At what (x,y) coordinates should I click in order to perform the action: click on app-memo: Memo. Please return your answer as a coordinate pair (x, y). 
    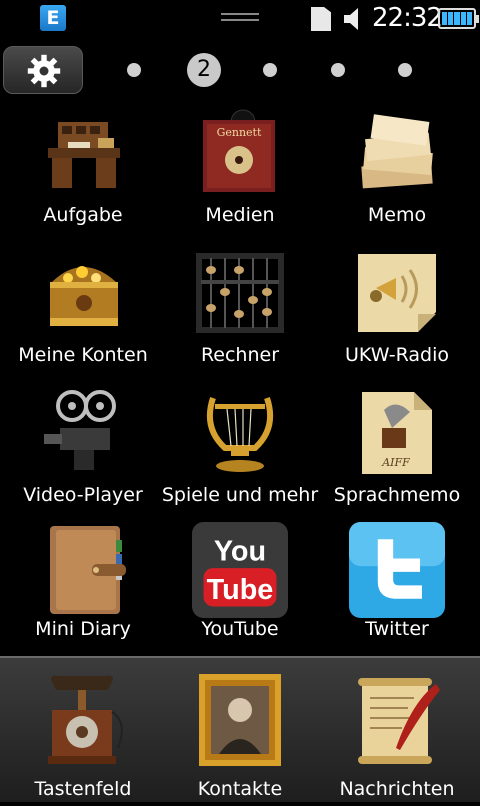
    Looking at the image, I should click on (397, 174).